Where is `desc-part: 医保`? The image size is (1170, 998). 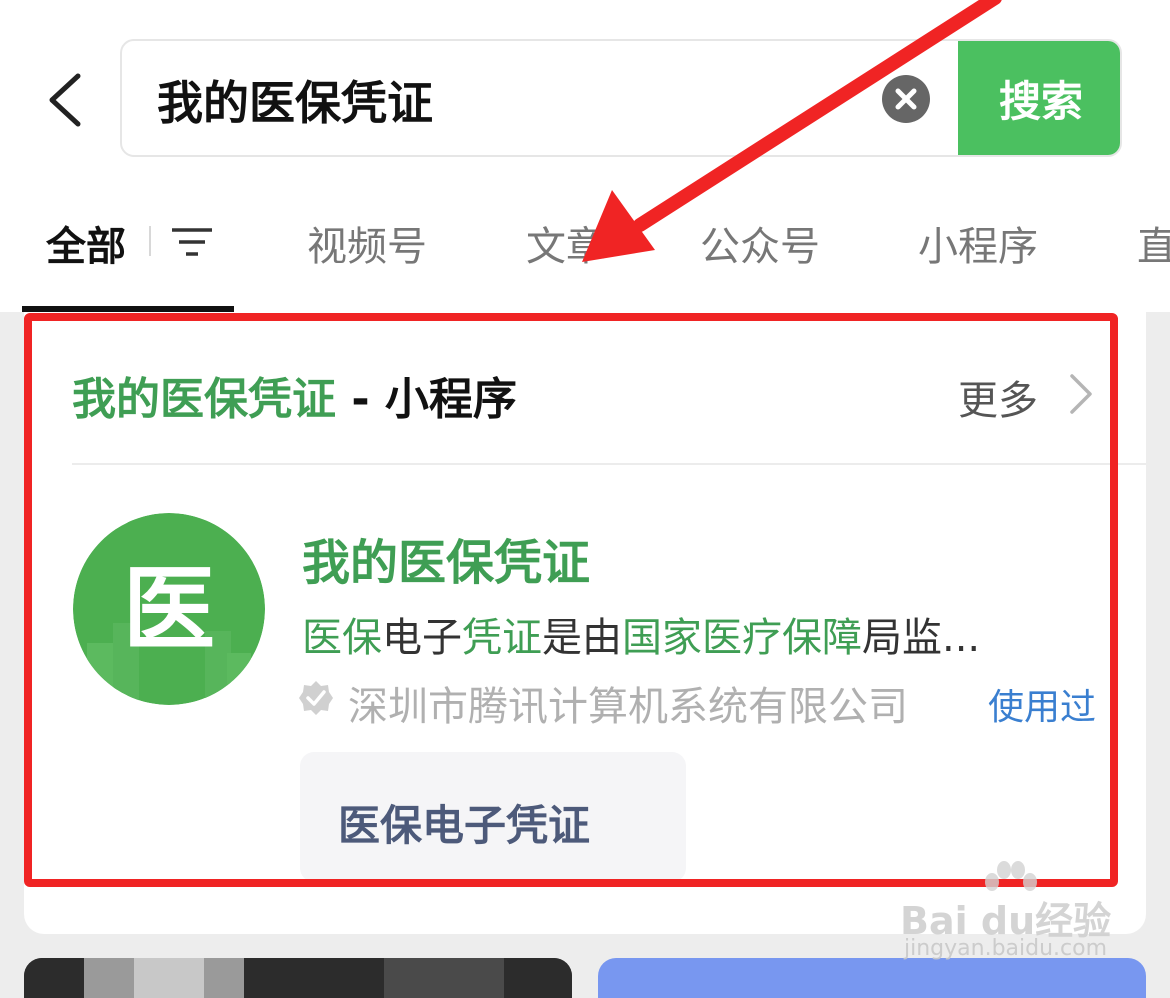
desc-part: 医保 is located at coordinates (342, 638).